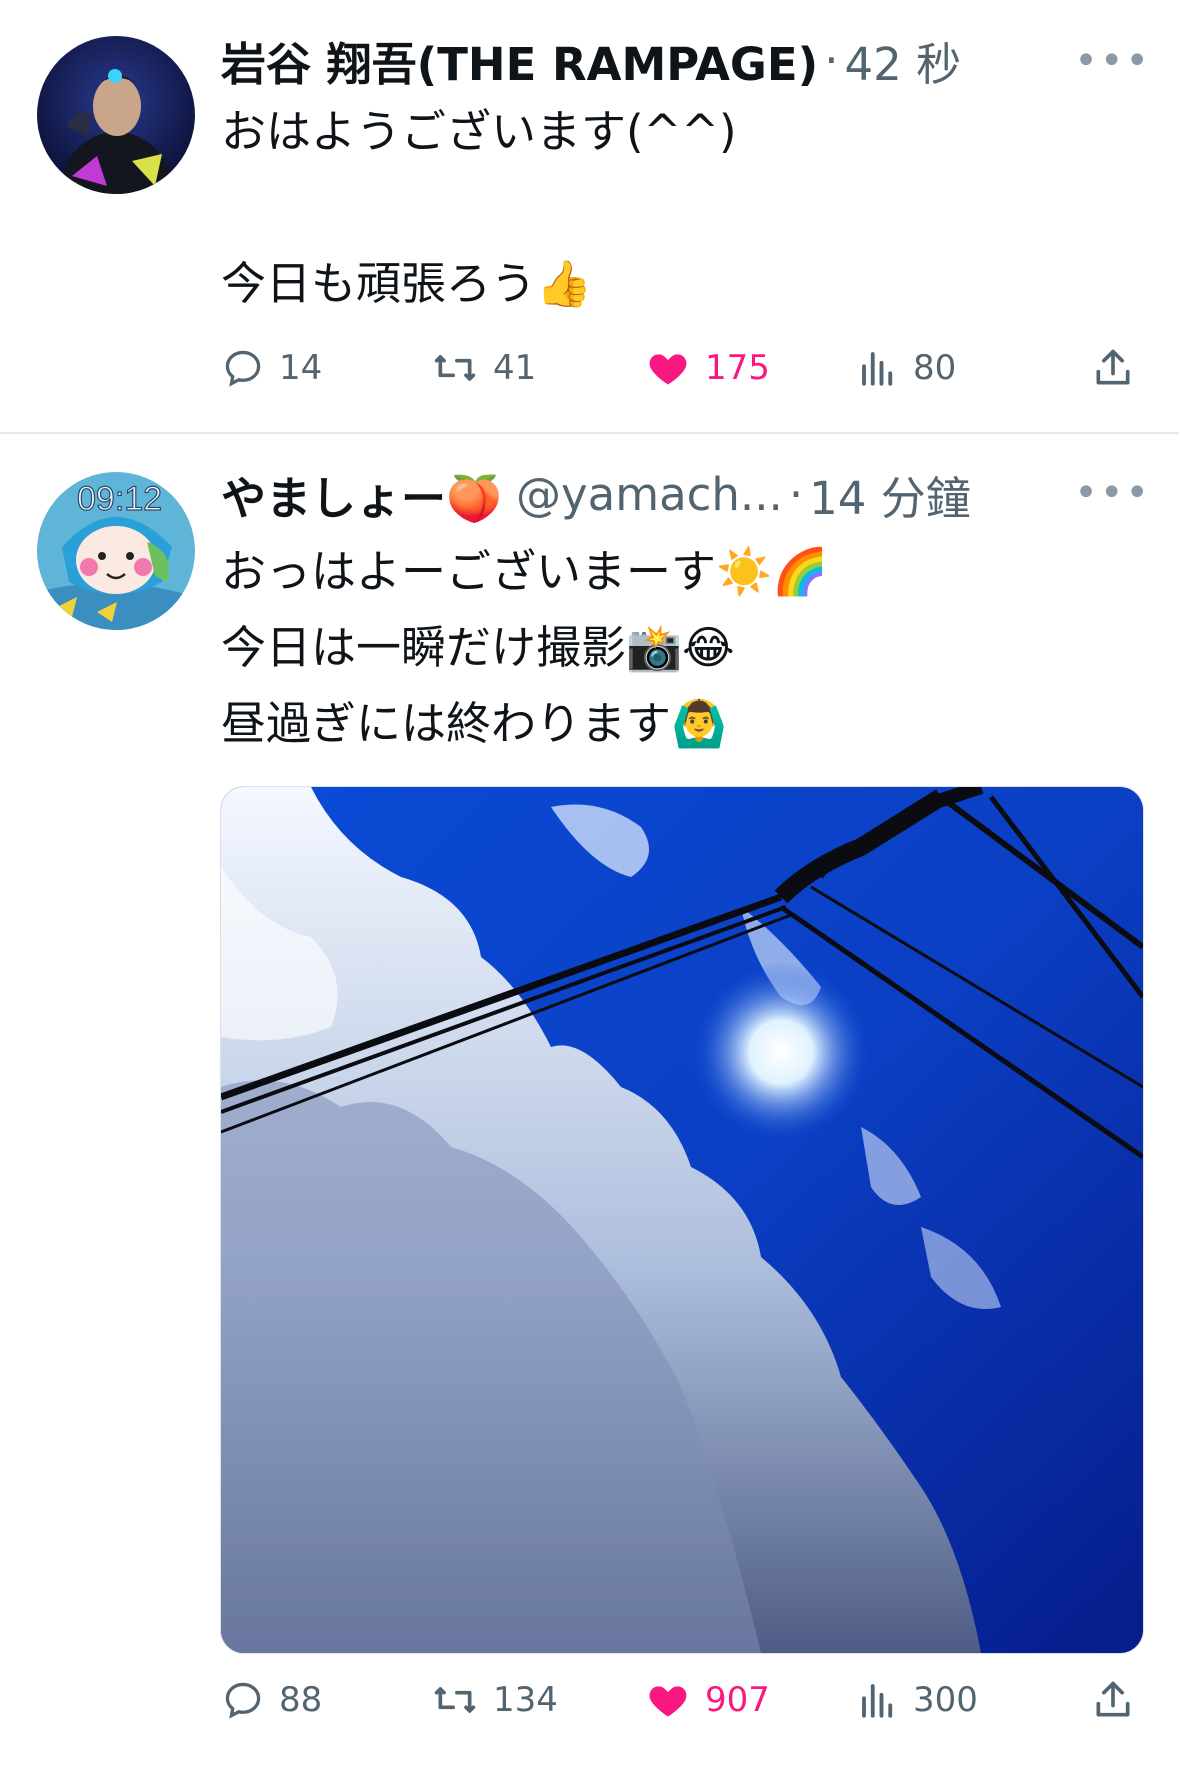  Describe the element at coordinates (483, 368) in the screenshot. I see `retweet-button: 41` at that location.